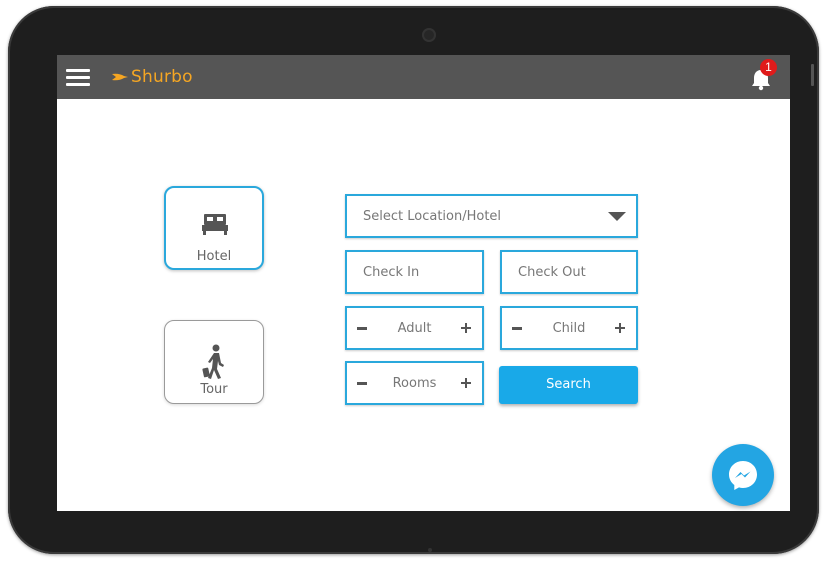 The height and width of the screenshot is (561, 825). Describe the element at coordinates (768, 67) in the screenshot. I see `notification-badge: 1` at that location.